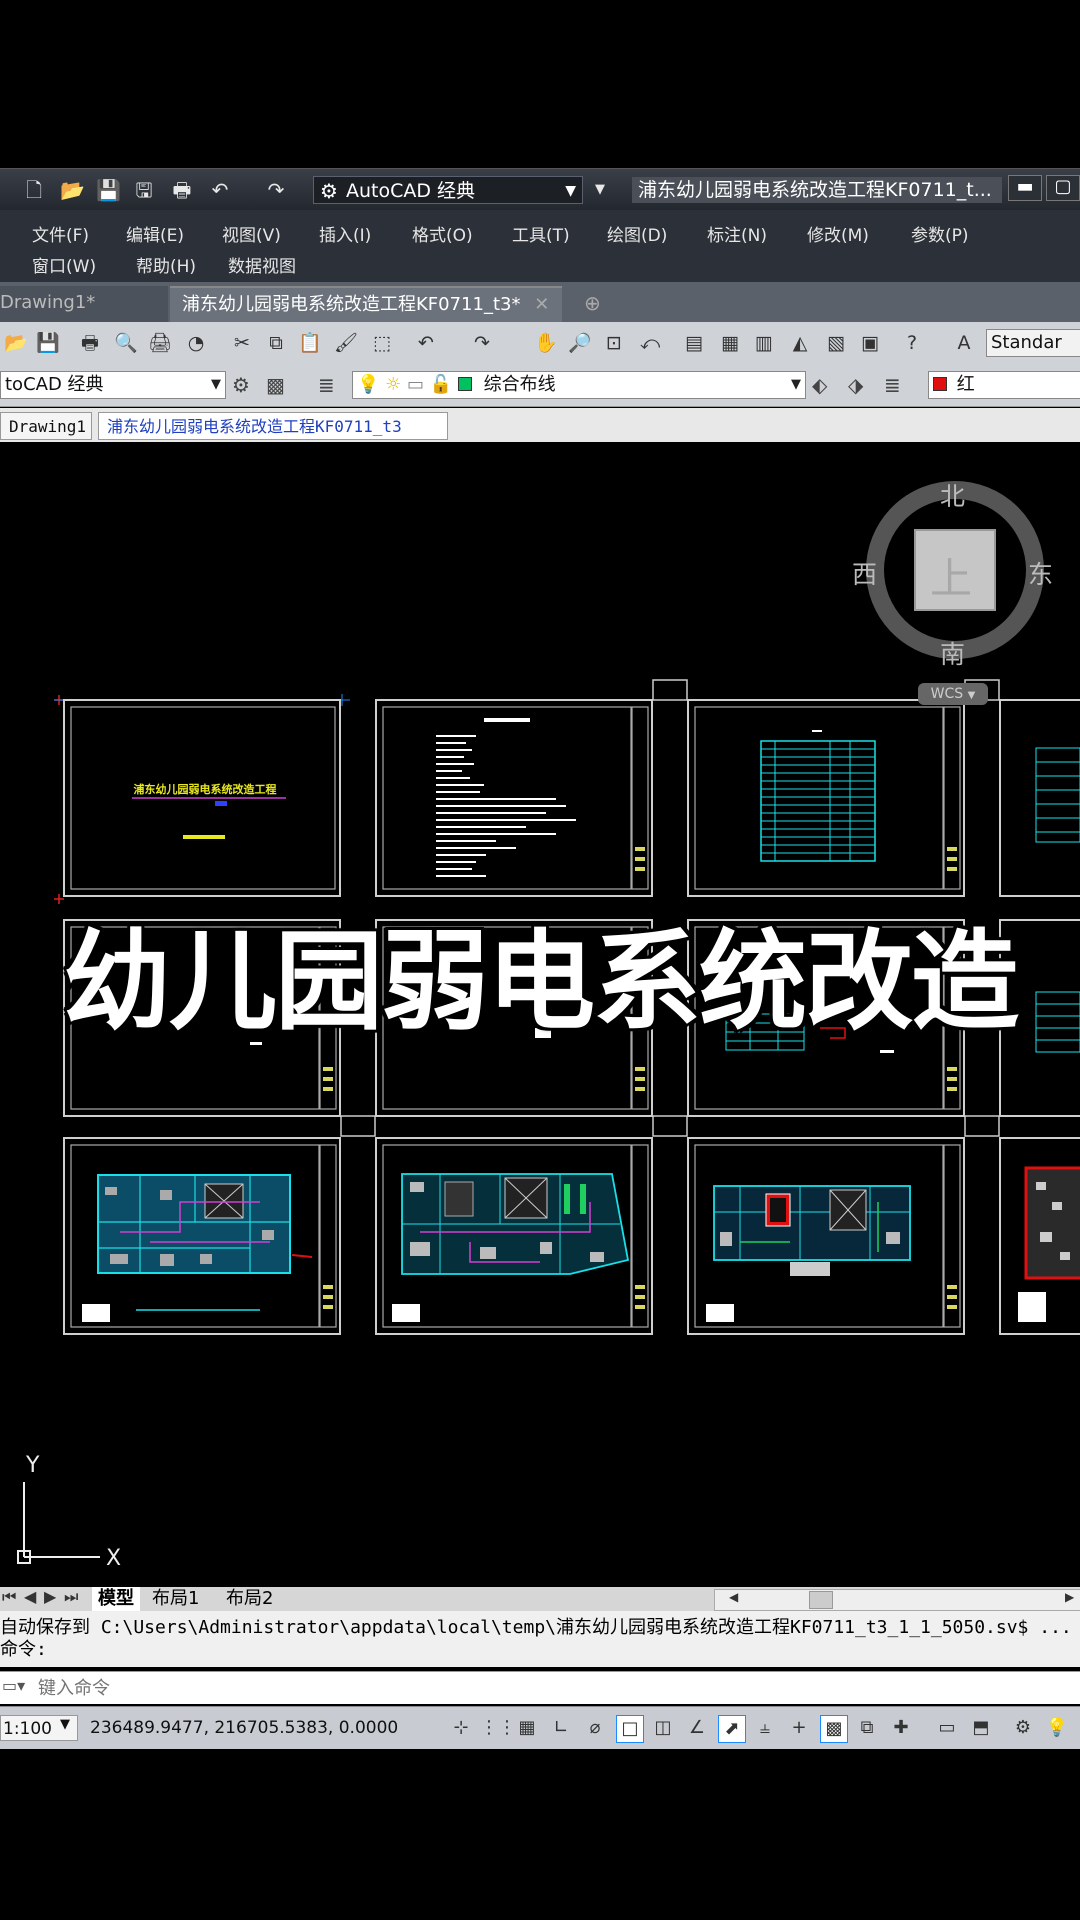 The image size is (1080, 1920). I want to click on coordinates-readout: 236489.9477, 216705.5383, 0.0000, so click(265, 1728).